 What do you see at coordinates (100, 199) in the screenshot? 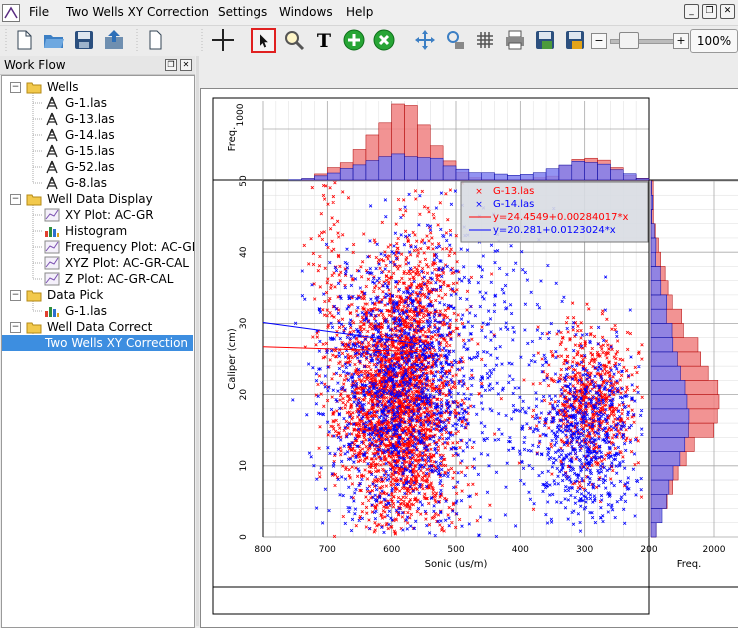
I see `tree-label: Well Data Display` at bounding box center [100, 199].